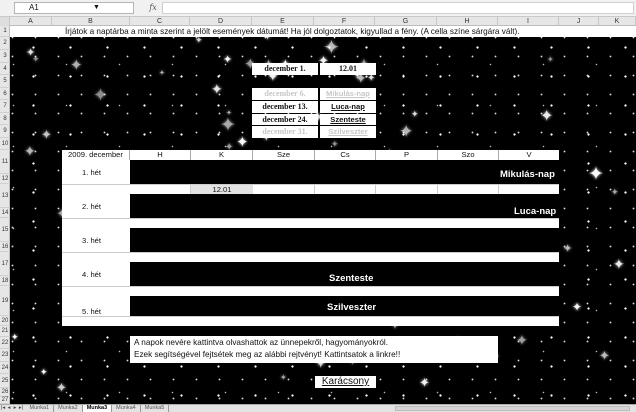 This screenshot has width=636, height=412. What do you see at coordinates (406, 21) in the screenshot?
I see `column-header-g: G` at bounding box center [406, 21].